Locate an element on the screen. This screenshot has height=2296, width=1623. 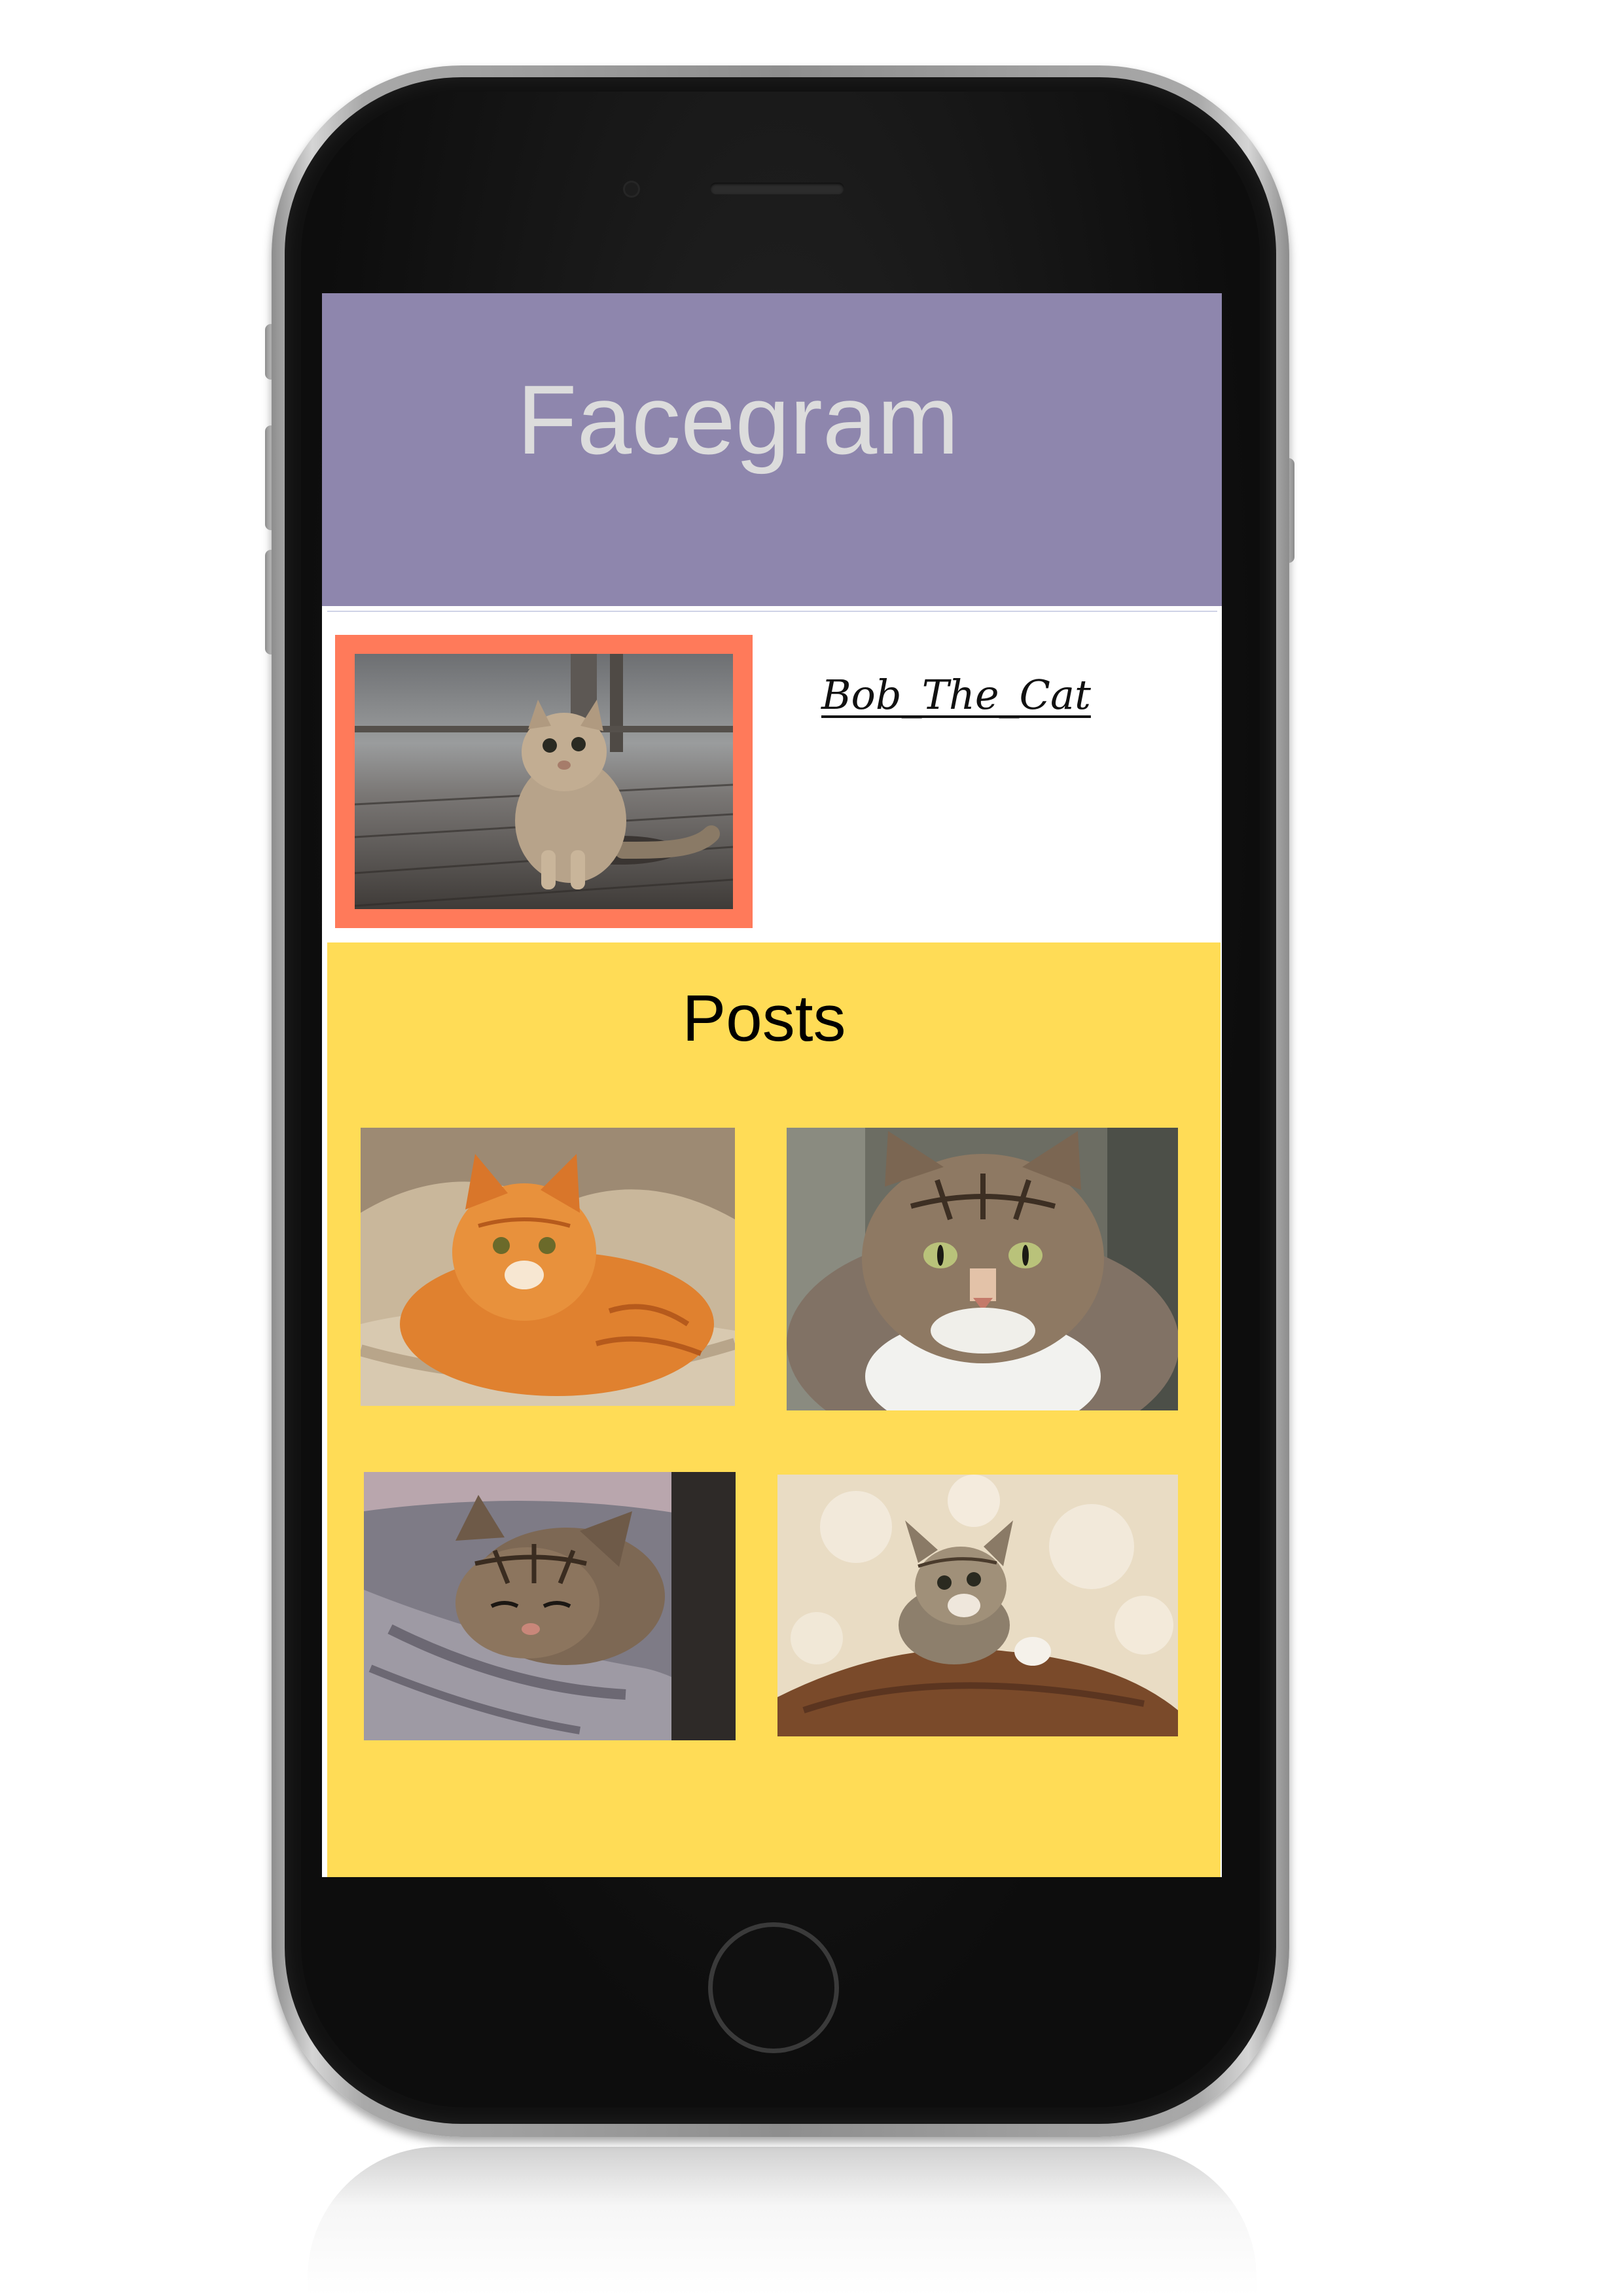
posts-heading: Posts is located at coordinates (764, 1019).